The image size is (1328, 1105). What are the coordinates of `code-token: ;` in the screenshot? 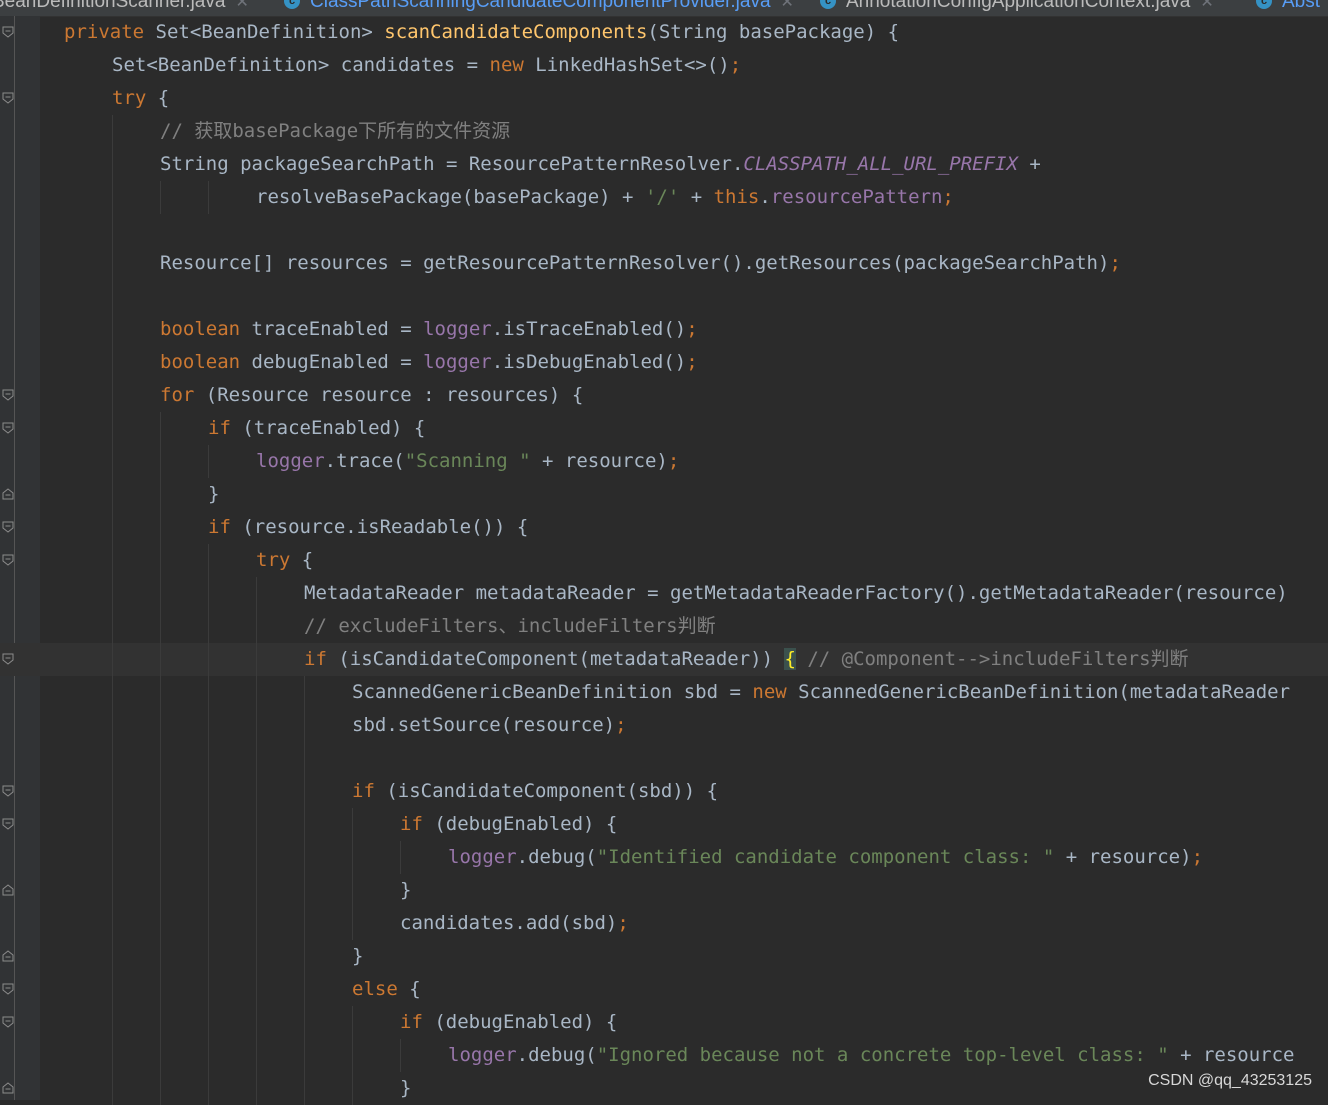 It's located at (948, 197).